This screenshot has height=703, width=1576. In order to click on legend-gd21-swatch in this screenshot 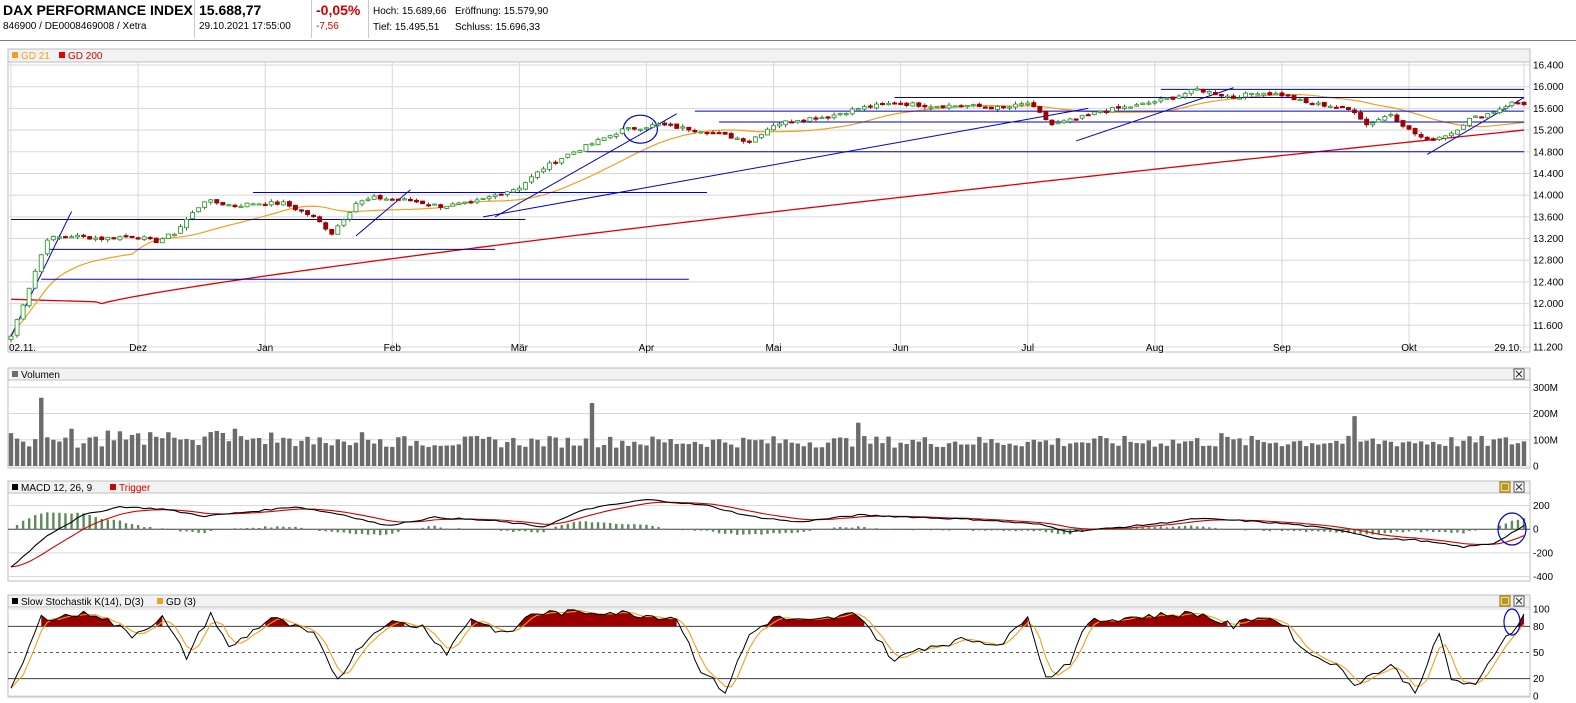, I will do `click(15, 55)`.